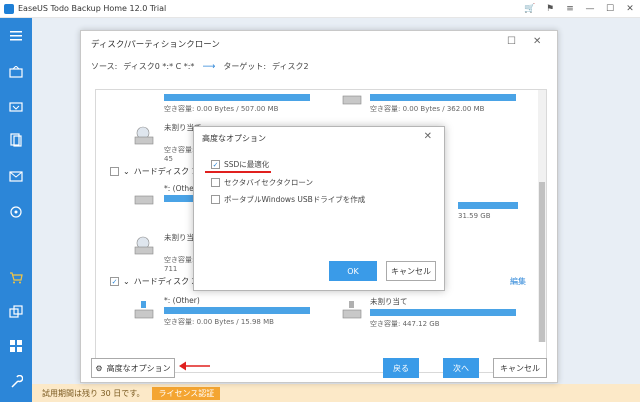 This screenshot has width=640, height=402. What do you see at coordinates (474, 216) in the screenshot?
I see `partition-capacity: 31.59 GB` at bounding box center [474, 216].